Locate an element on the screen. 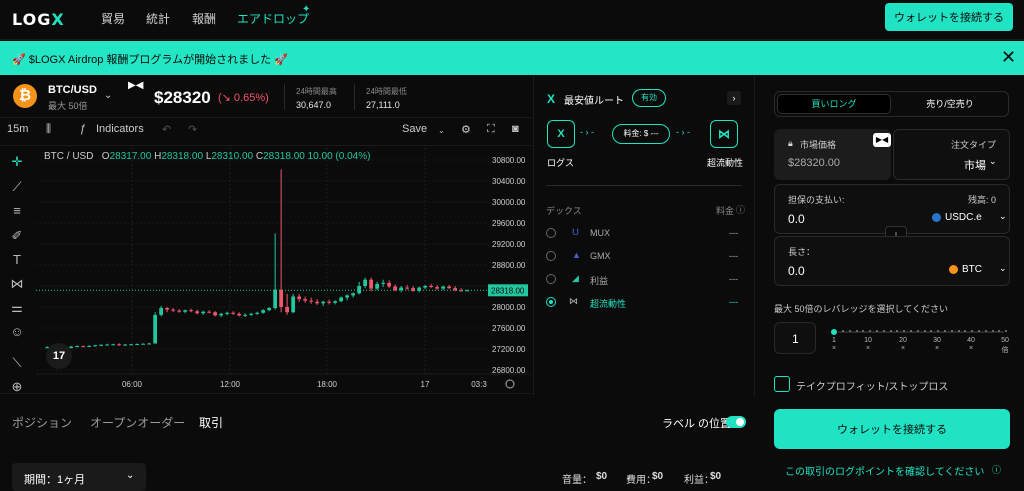 Image resolution: width=1024 pixels, height=491 pixels. order-type-value: 市場 is located at coordinates (975, 165).